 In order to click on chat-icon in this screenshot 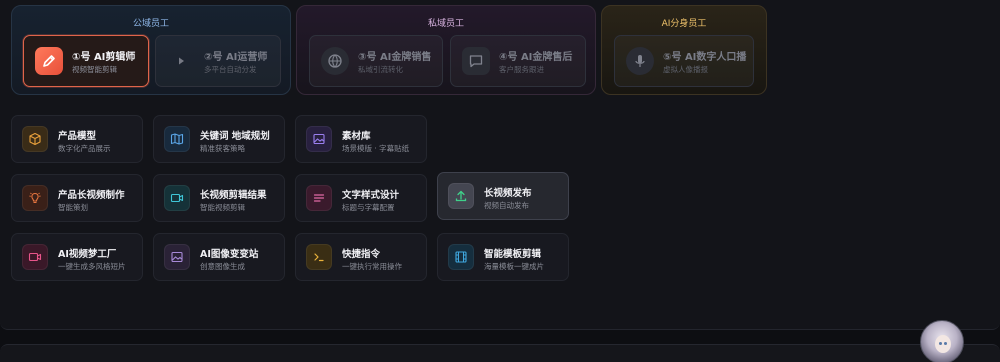, I will do `click(476, 61)`.